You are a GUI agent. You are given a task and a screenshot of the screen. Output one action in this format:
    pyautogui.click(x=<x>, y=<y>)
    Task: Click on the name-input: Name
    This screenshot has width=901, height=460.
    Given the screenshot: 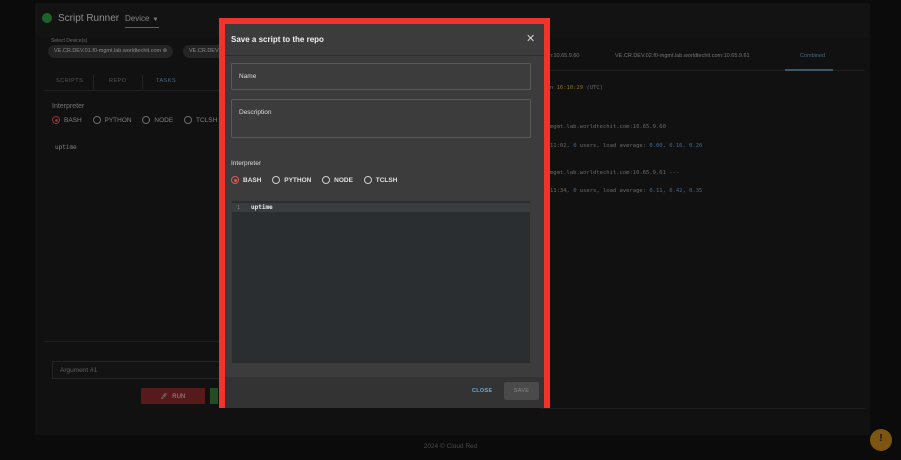 What is the action you would take?
    pyautogui.click(x=381, y=76)
    